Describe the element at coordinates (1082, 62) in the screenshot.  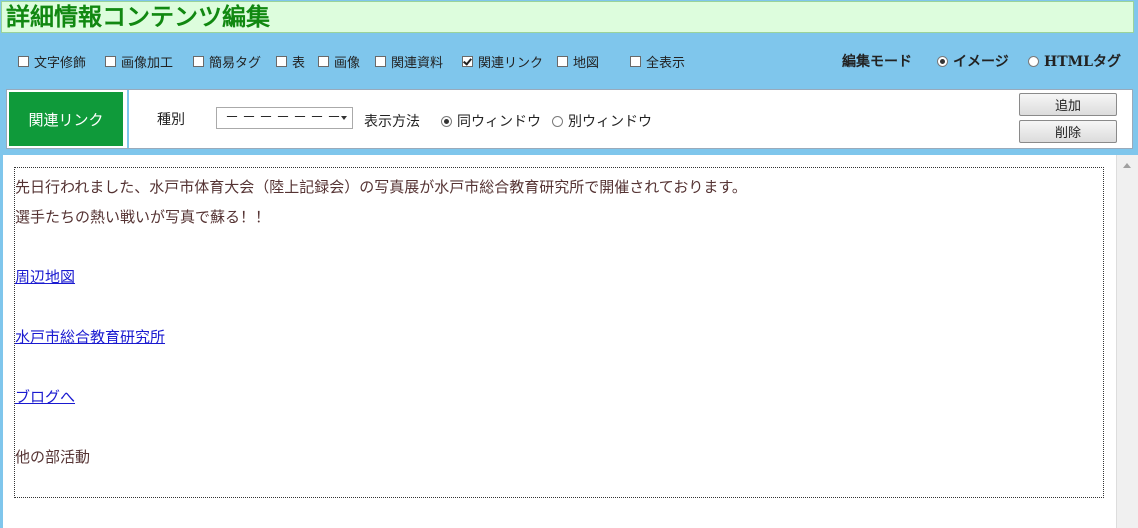
I see `radio-label: HTMLタグ` at that location.